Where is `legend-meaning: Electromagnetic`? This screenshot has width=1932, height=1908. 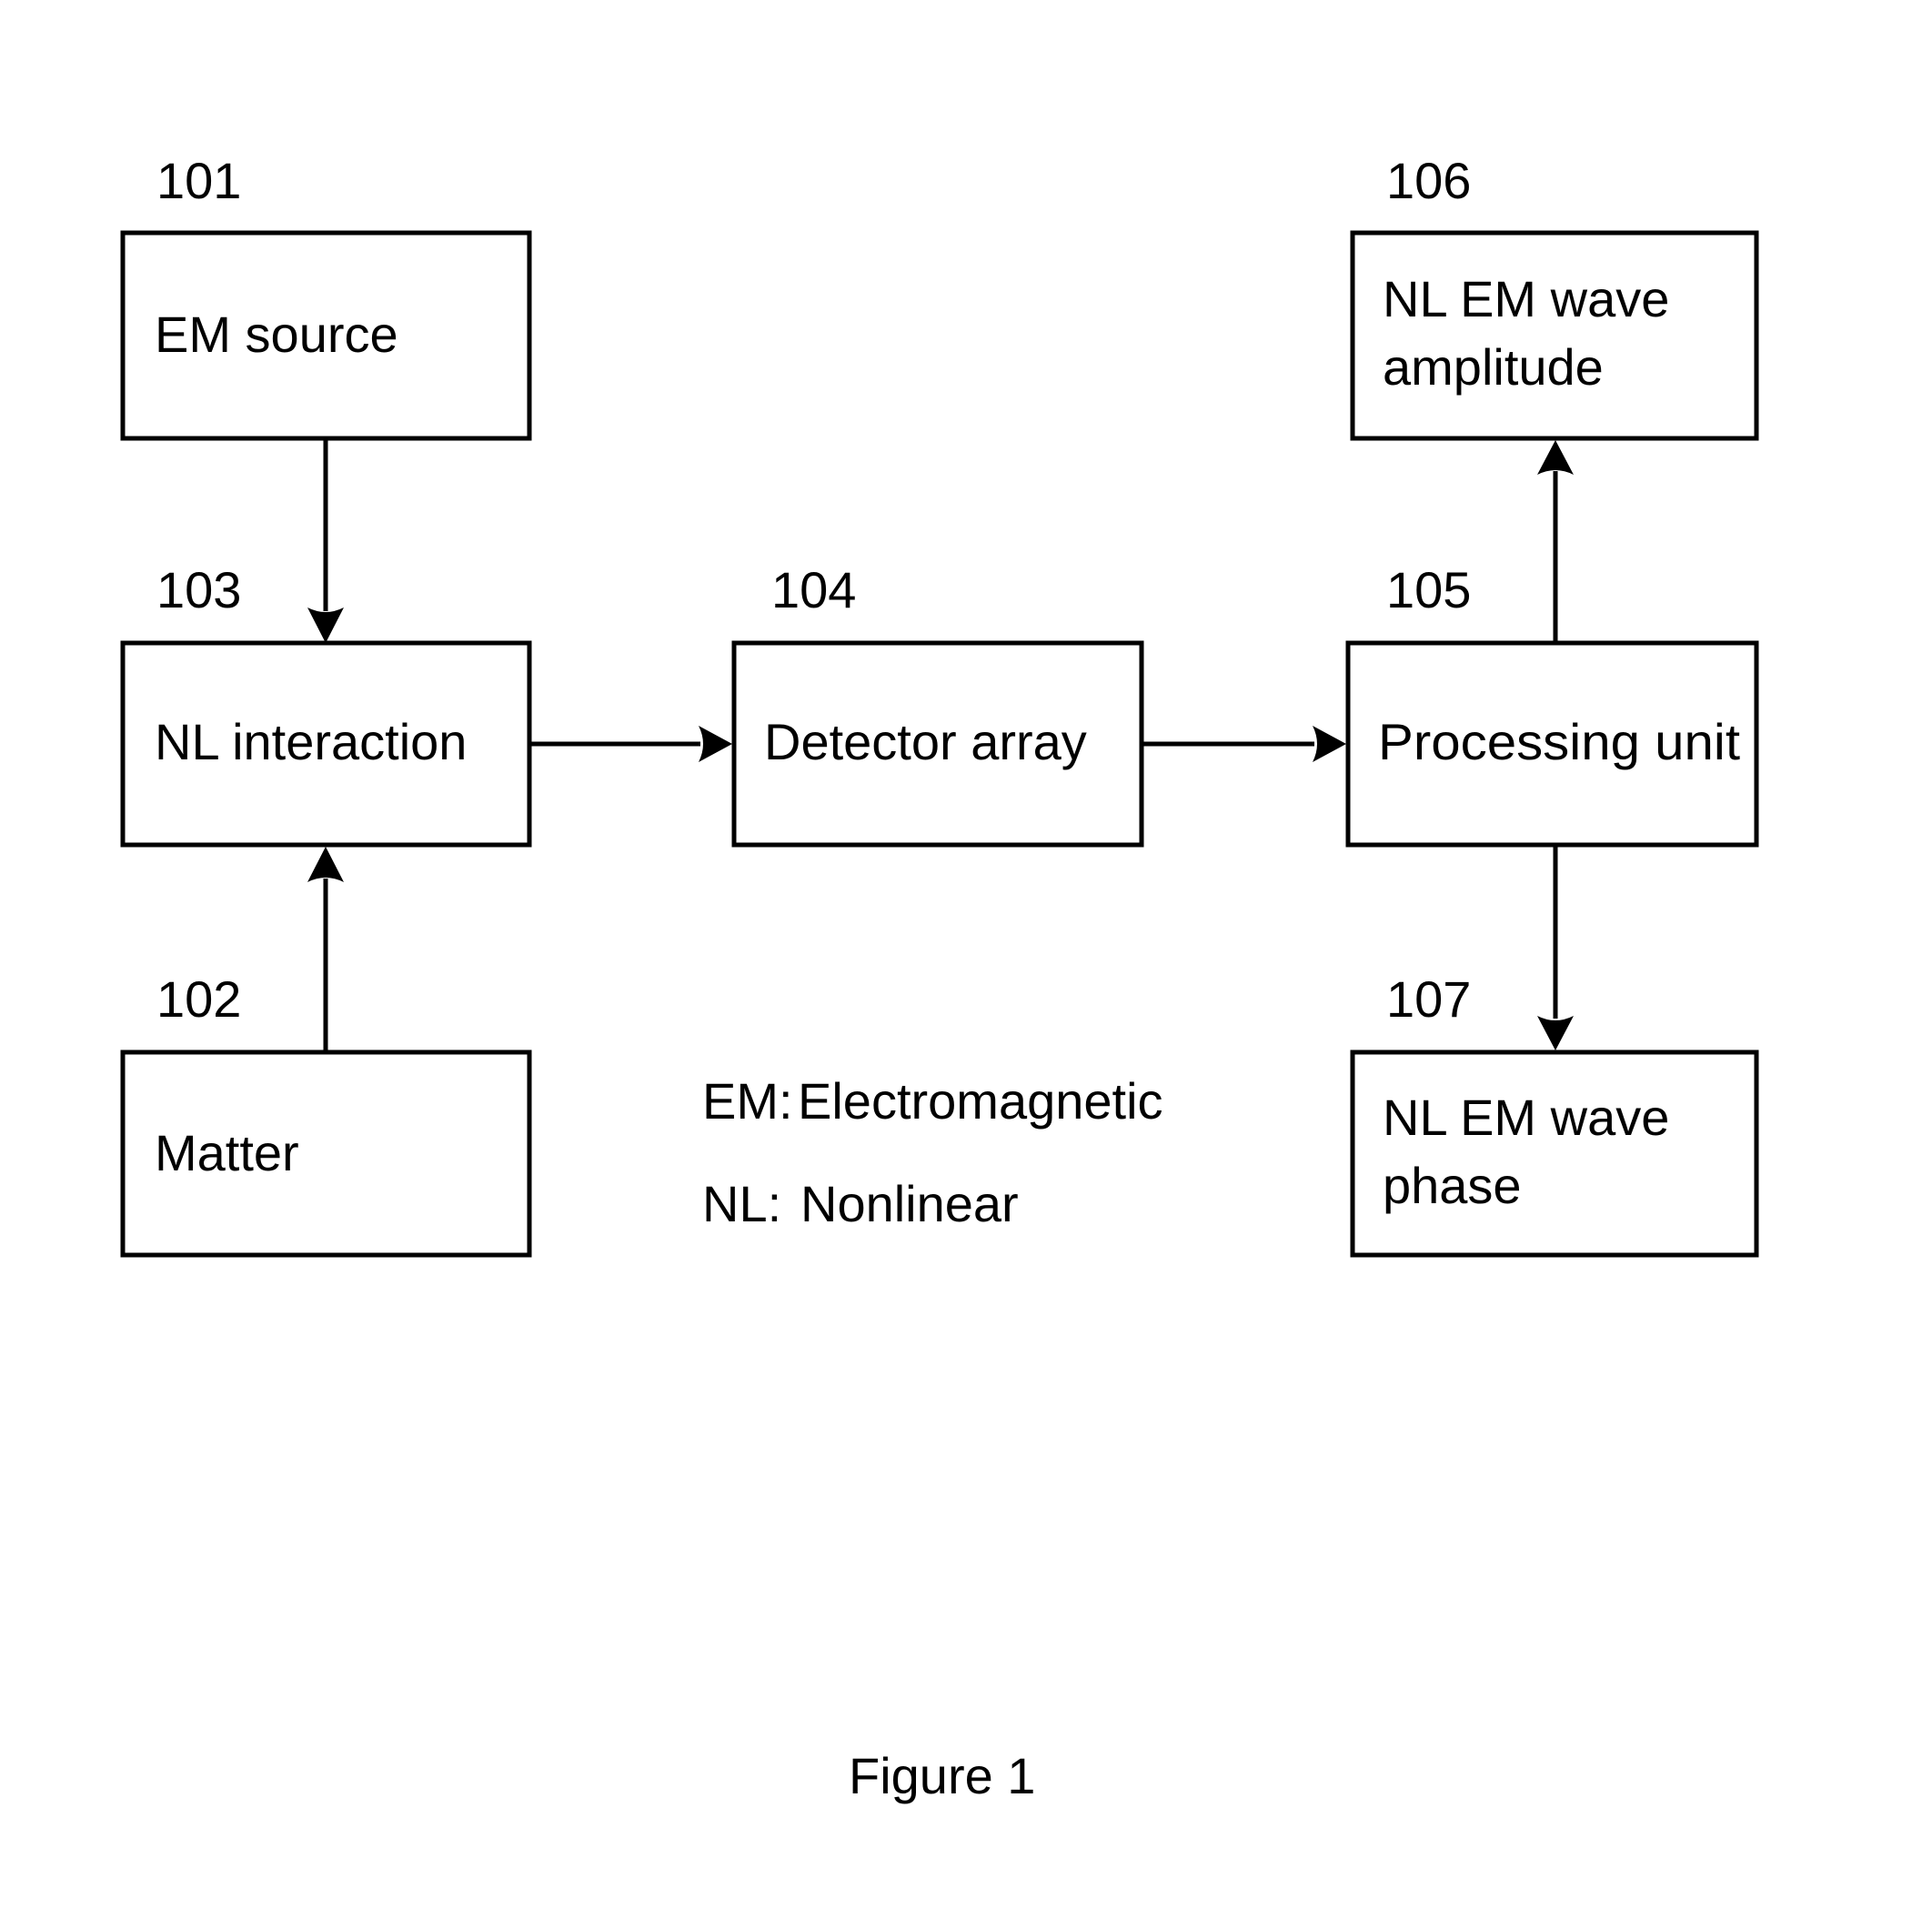 legend-meaning: Electromagnetic is located at coordinates (980, 1101).